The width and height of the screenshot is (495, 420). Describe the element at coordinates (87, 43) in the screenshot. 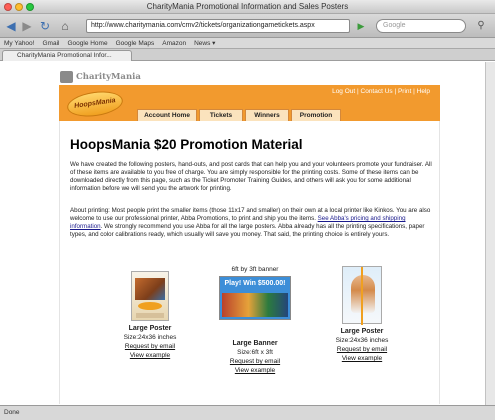

I see `bookmark-google-home: Google Home` at that location.